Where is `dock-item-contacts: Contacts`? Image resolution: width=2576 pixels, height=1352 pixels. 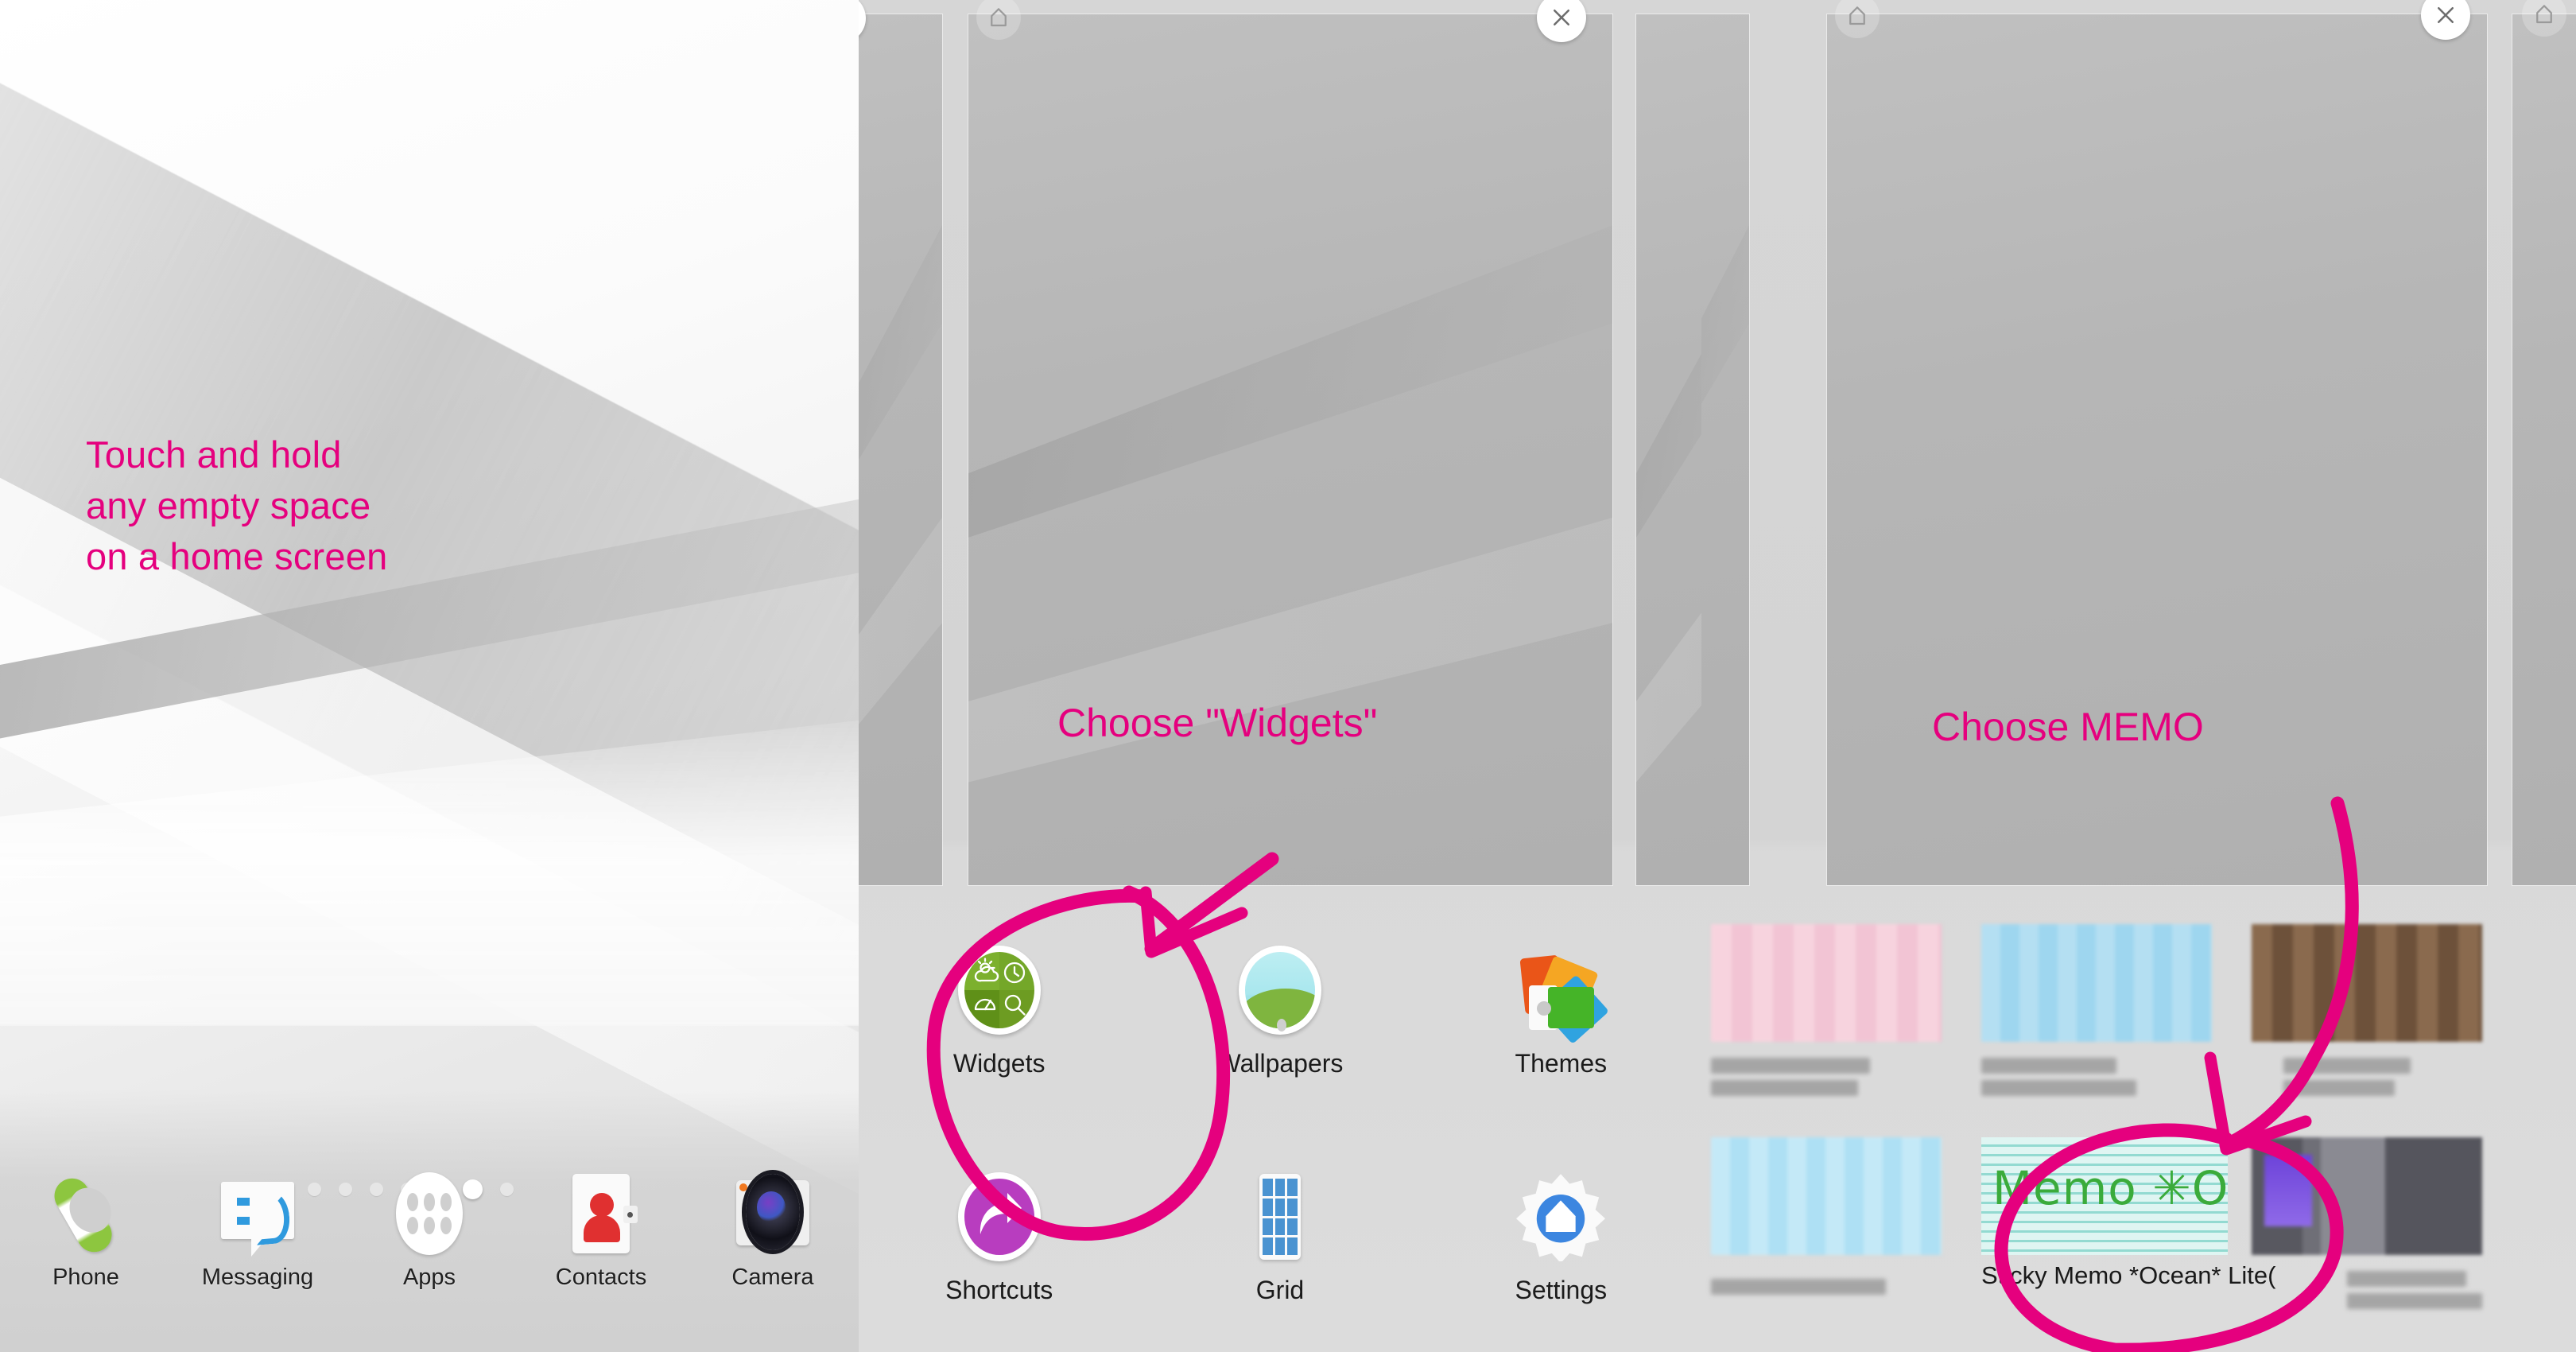
dock-item-contacts: Contacts is located at coordinates (601, 1256).